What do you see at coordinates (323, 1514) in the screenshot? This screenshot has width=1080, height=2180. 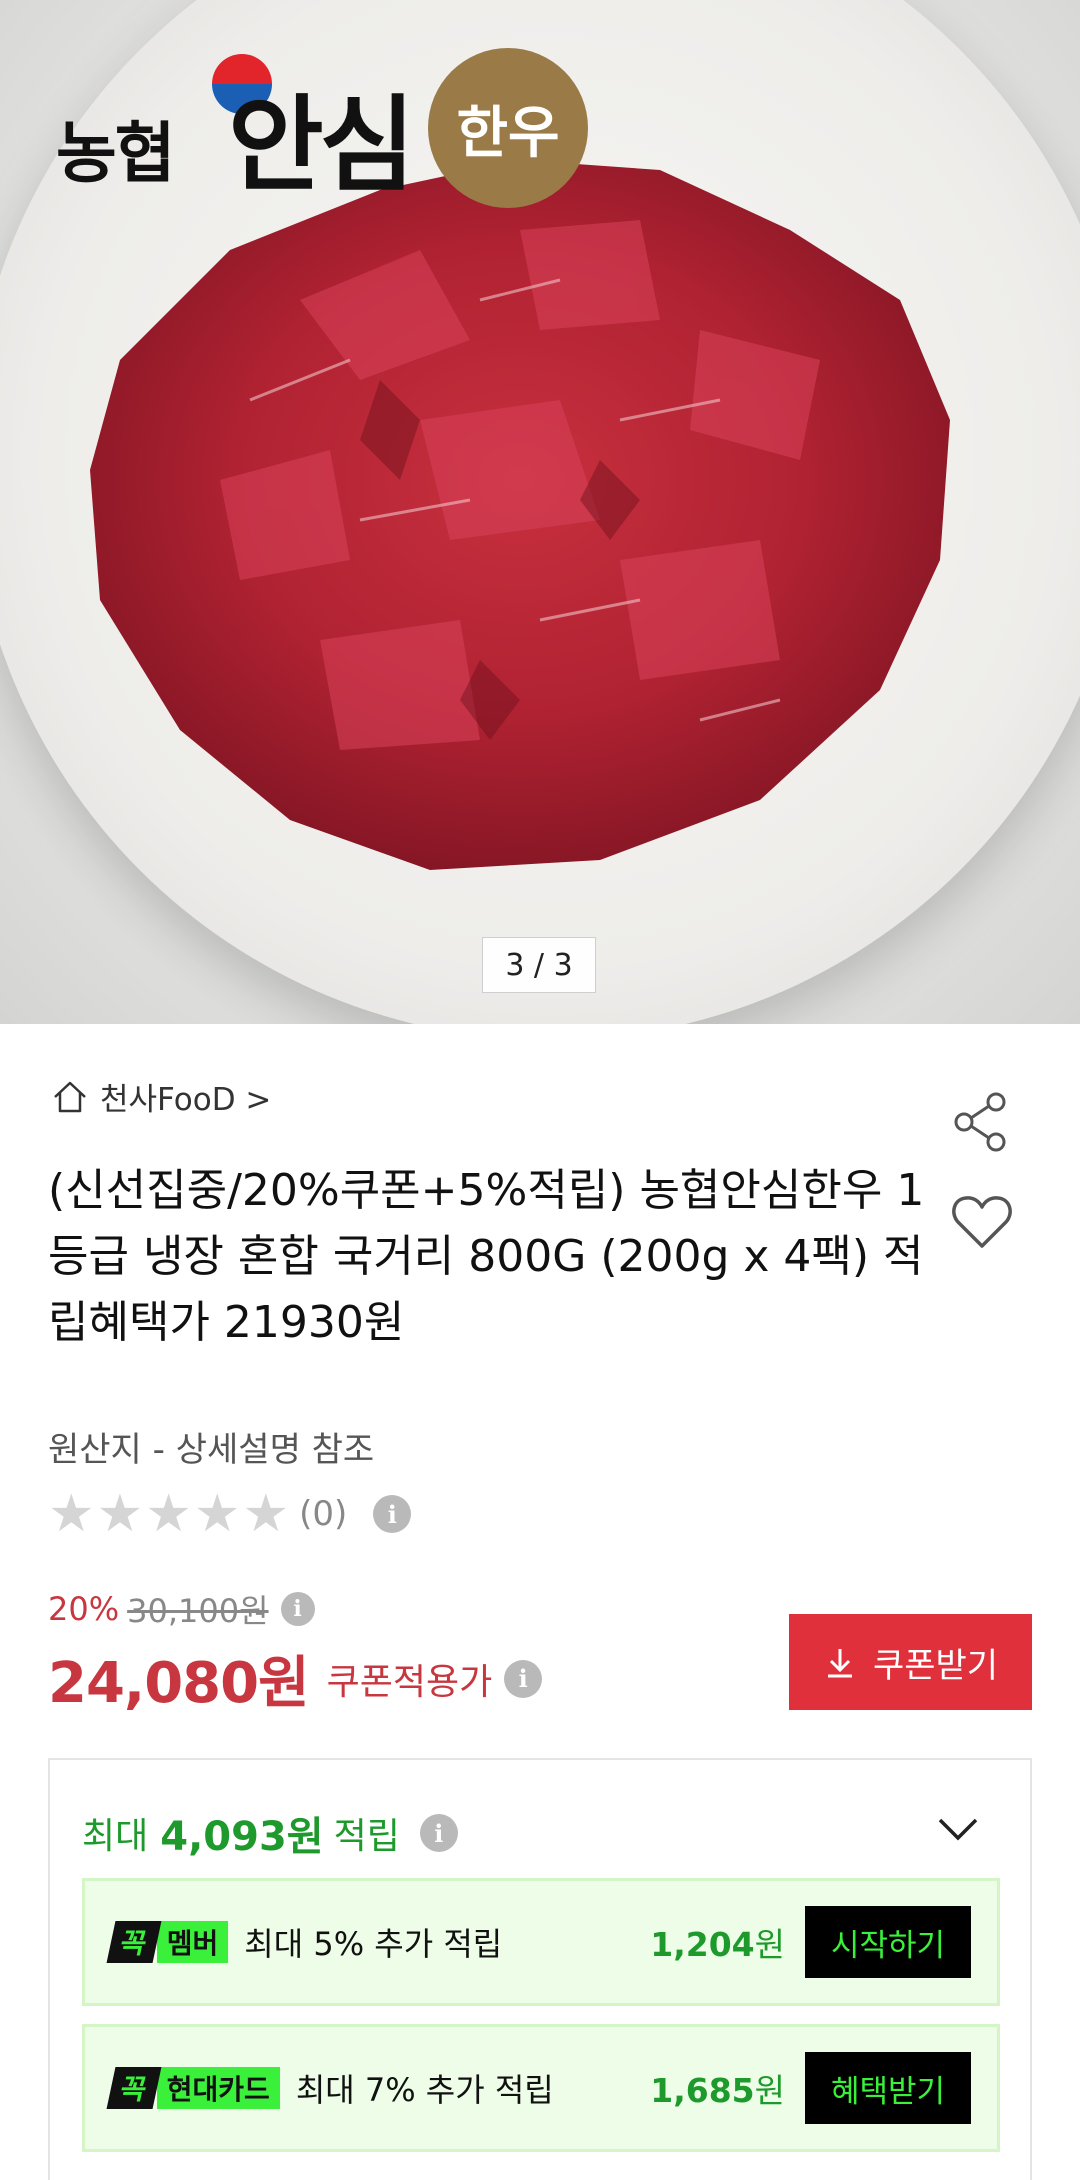 I see `review-count: (0)` at bounding box center [323, 1514].